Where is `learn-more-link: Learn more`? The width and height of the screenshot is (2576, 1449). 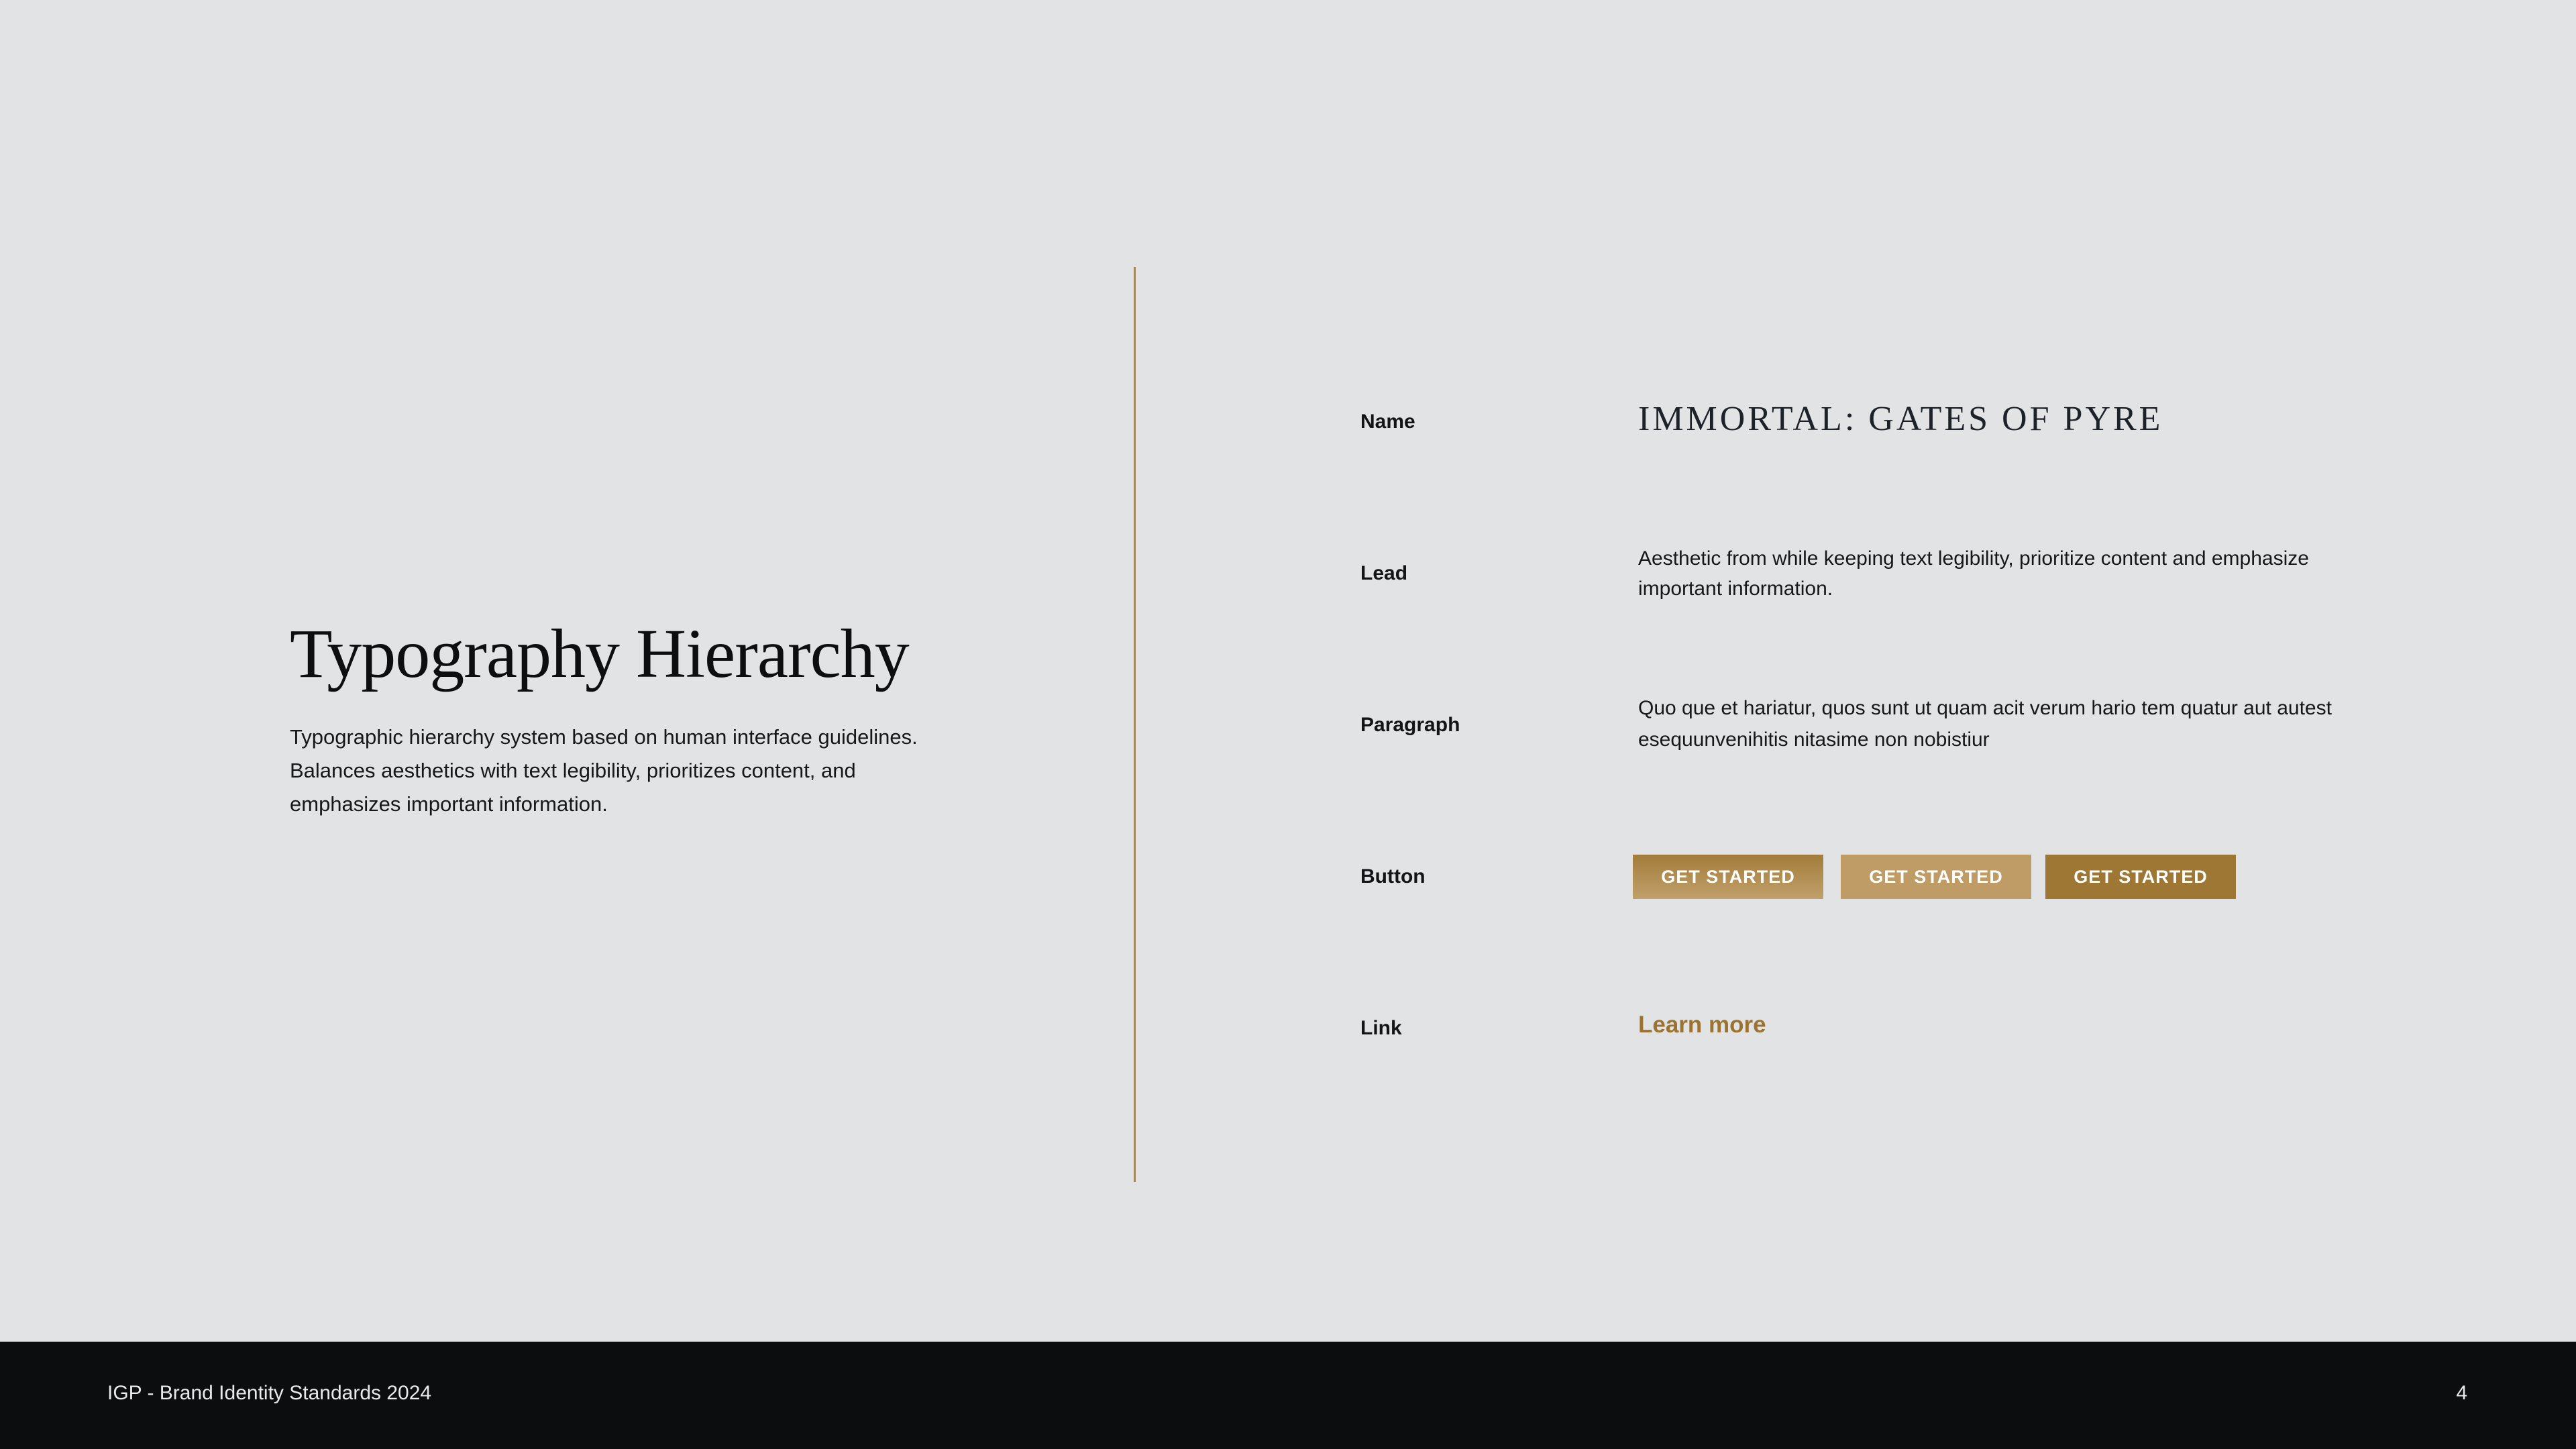 learn-more-link: Learn more is located at coordinates (1702, 1025).